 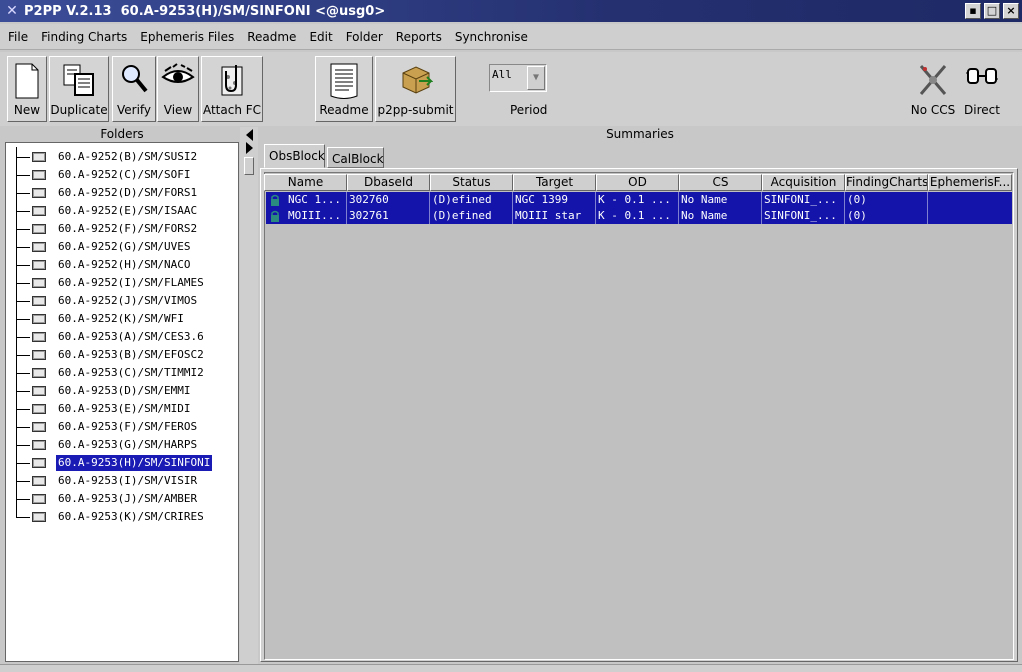 I want to click on period-select: All ▼, so click(x=518, y=78).